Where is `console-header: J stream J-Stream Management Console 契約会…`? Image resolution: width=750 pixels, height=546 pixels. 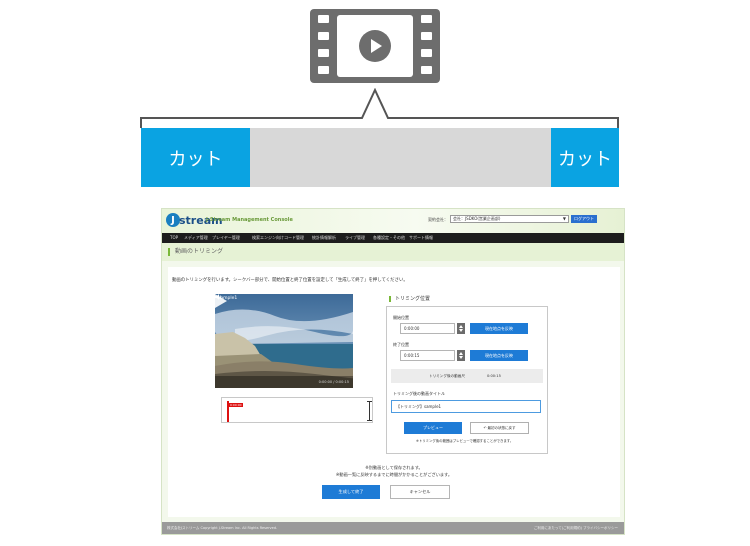
console-header: J stream J-Stream Management Console 契約会… is located at coordinates (393, 221).